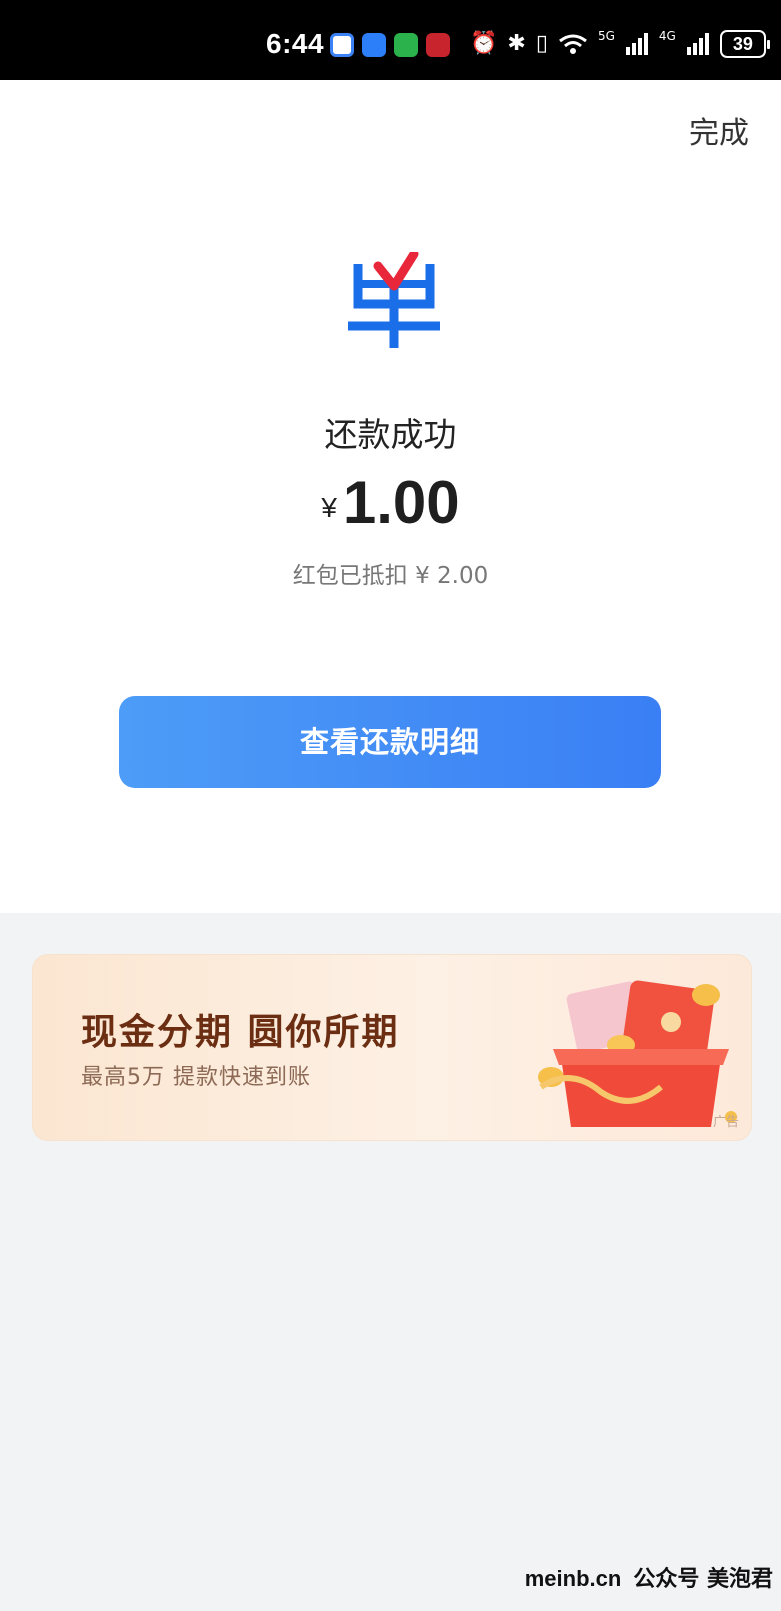  I want to click on amount-row: ¥1.00, so click(390, 502).